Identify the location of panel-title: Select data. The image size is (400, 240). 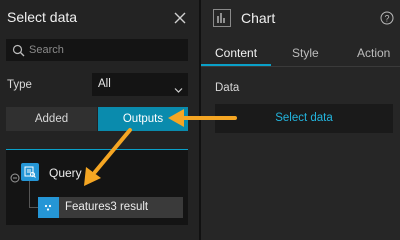
(42, 17).